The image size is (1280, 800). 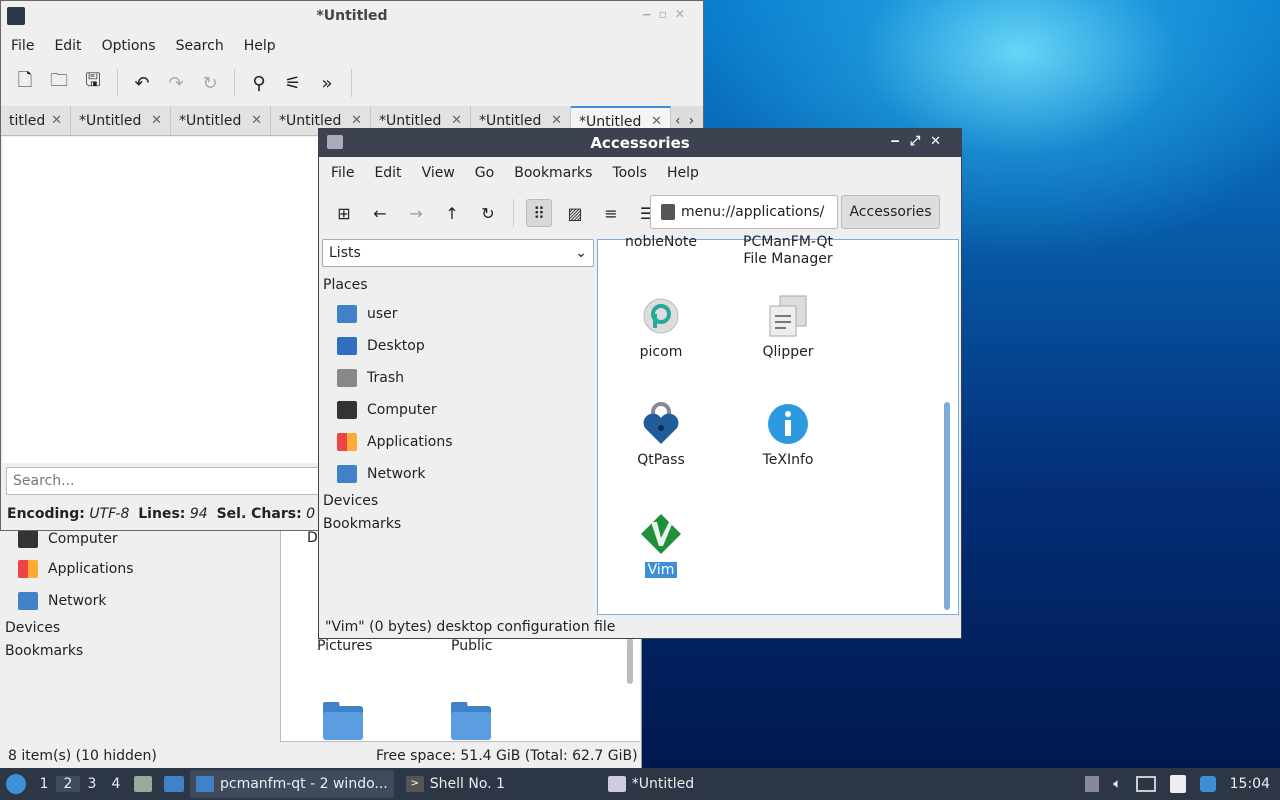 What do you see at coordinates (344, 213) in the screenshot?
I see `new-tab-icon: ⊞` at bounding box center [344, 213].